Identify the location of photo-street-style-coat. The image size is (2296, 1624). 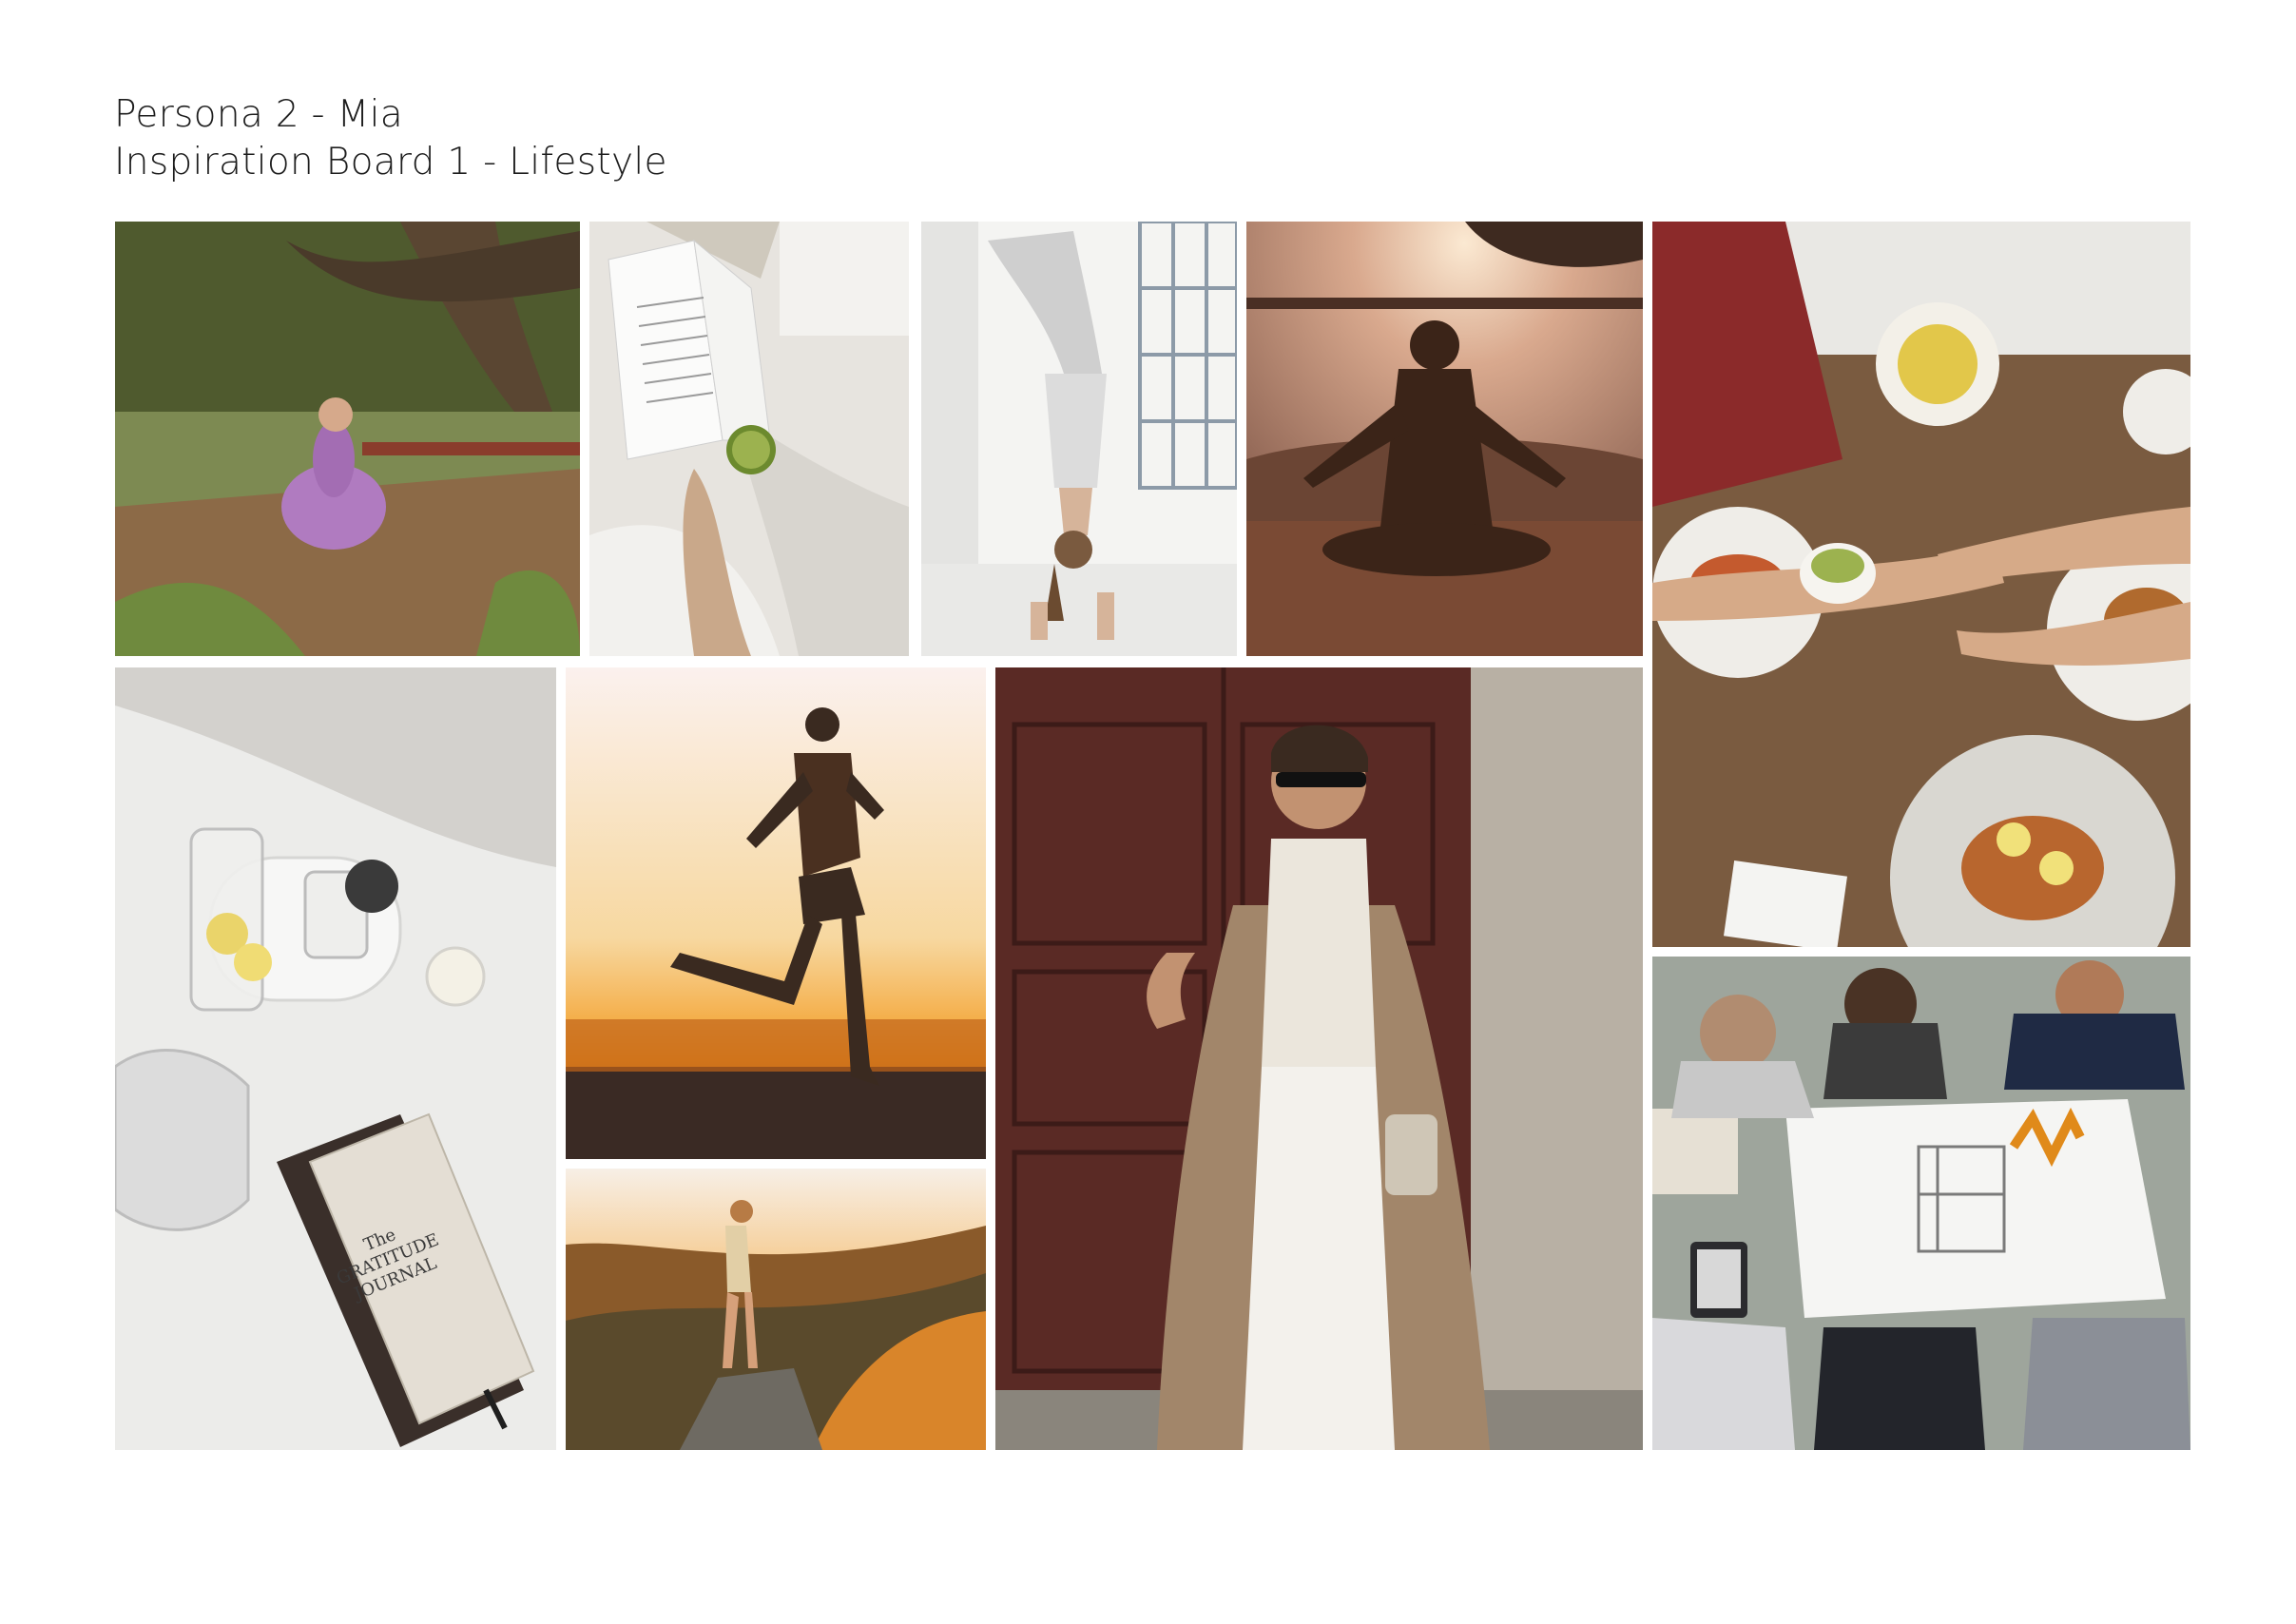
(1319, 1058).